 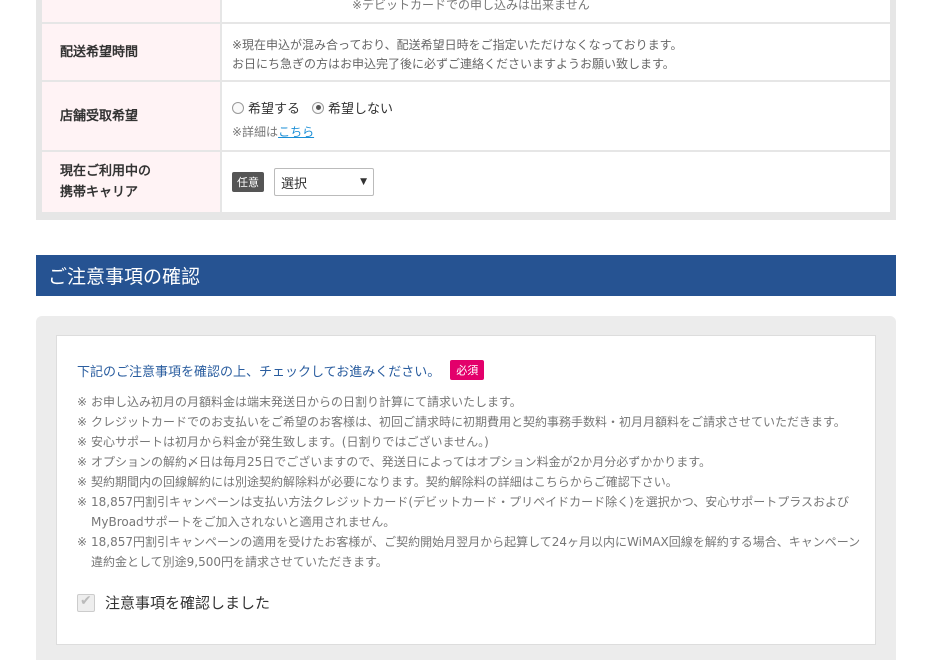 What do you see at coordinates (274, 107) in the screenshot?
I see `radio-yes-label: 希望する` at bounding box center [274, 107].